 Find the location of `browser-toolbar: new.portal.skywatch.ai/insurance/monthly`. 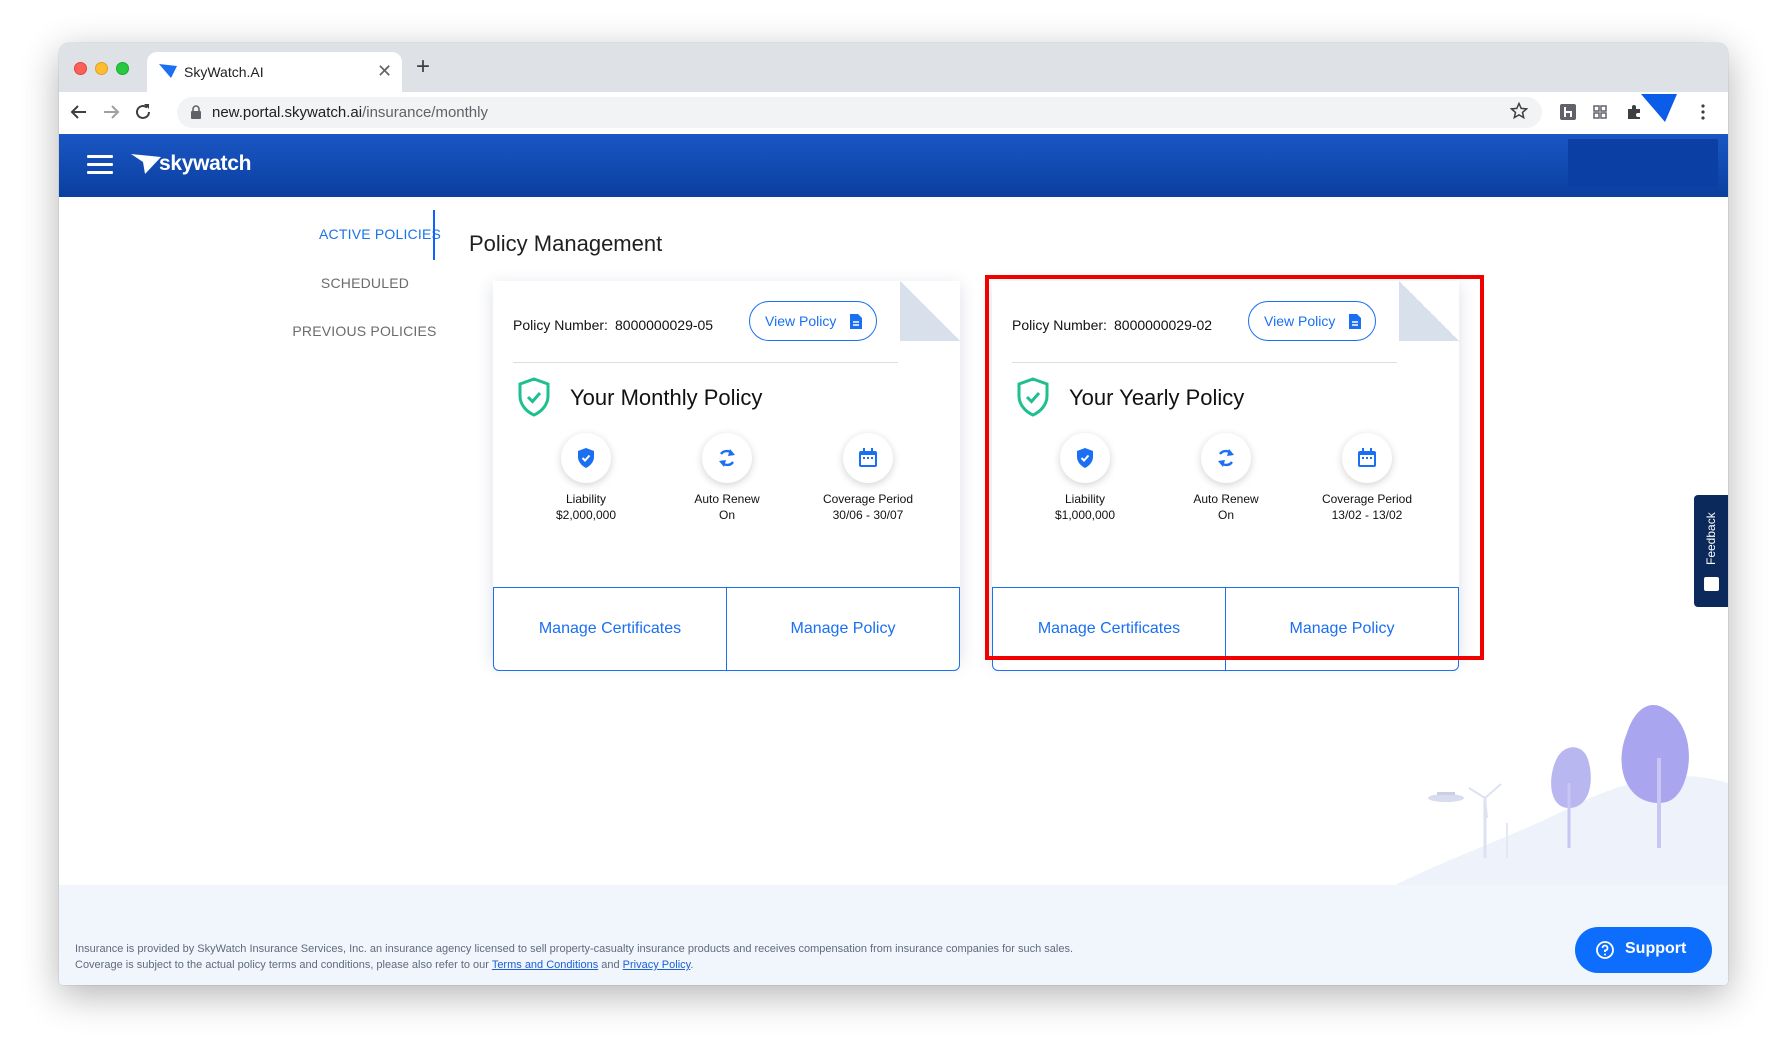

browser-toolbar: new.portal.skywatch.ai/insurance/monthly is located at coordinates (893, 113).